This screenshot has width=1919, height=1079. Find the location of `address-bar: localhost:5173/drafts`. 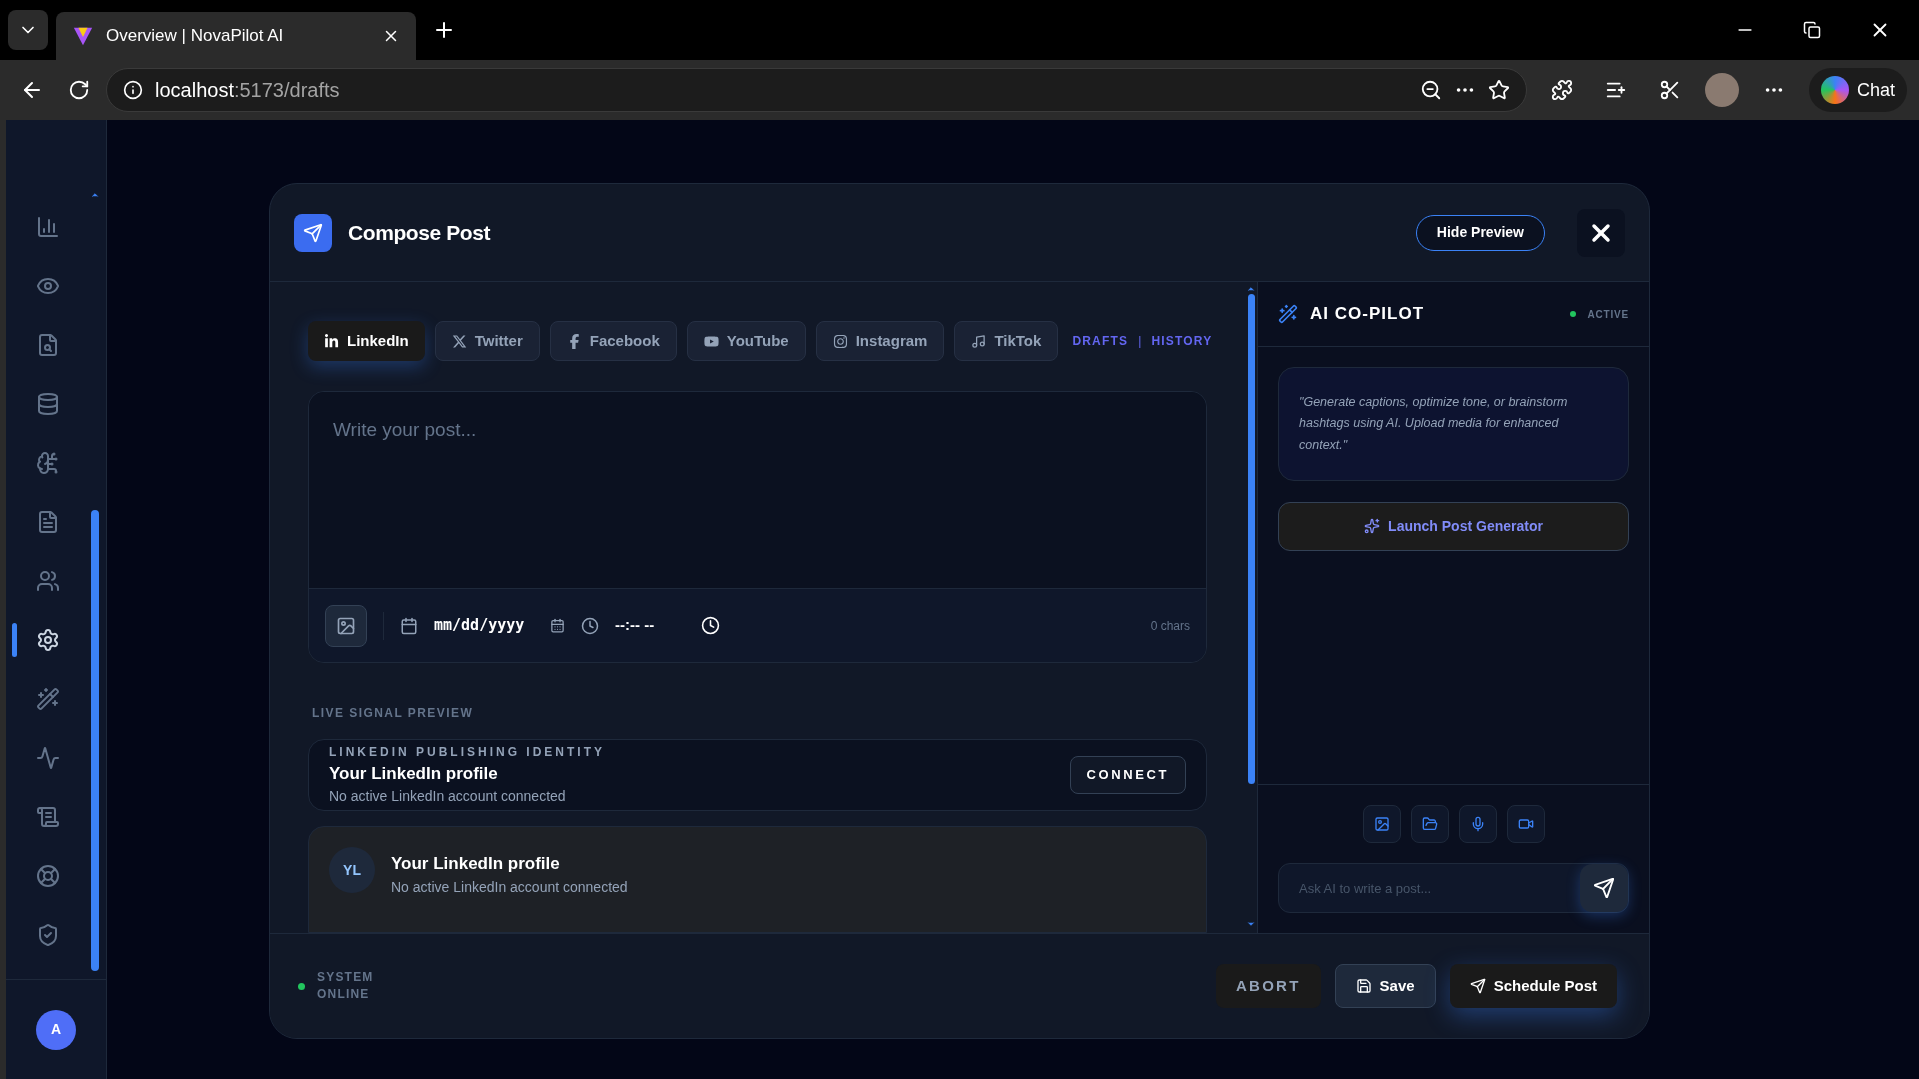

address-bar: localhost:5173/drafts is located at coordinates (816, 90).